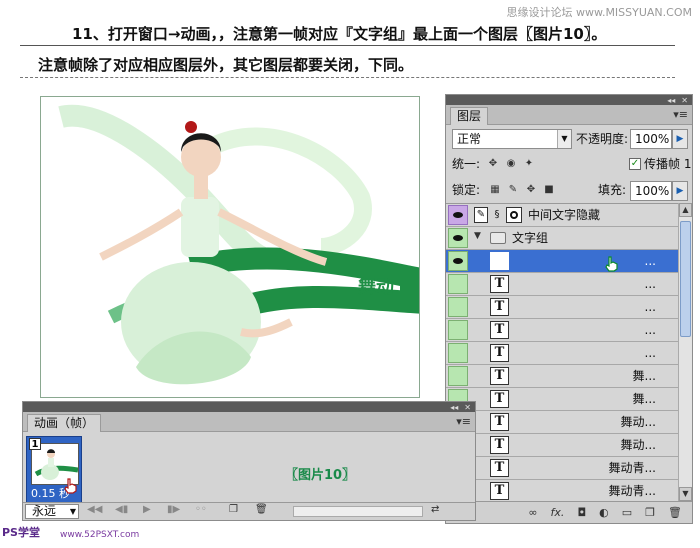 This screenshot has width=700, height=548. I want to click on anim-panel-menu-icon: ▾≡, so click(463, 421).